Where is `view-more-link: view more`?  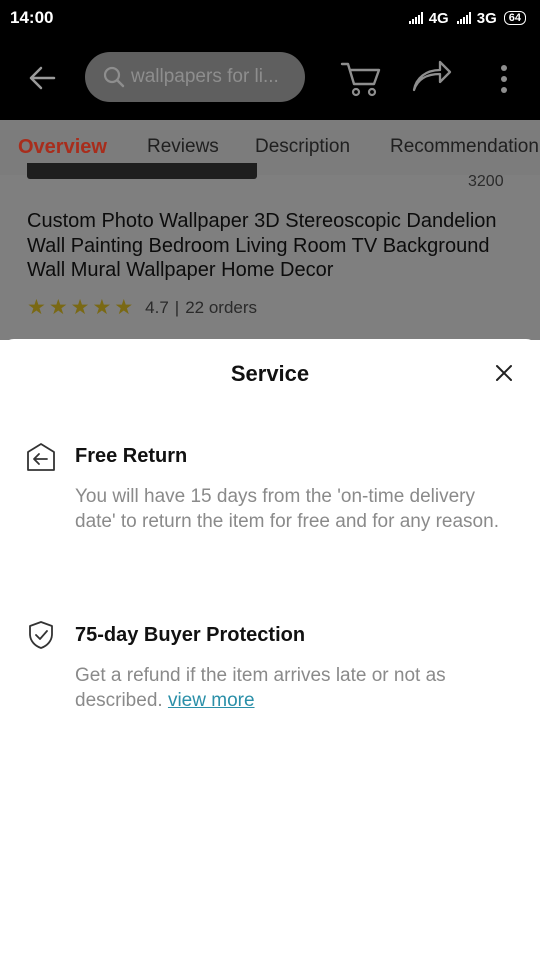
view-more-link: view more is located at coordinates (211, 700).